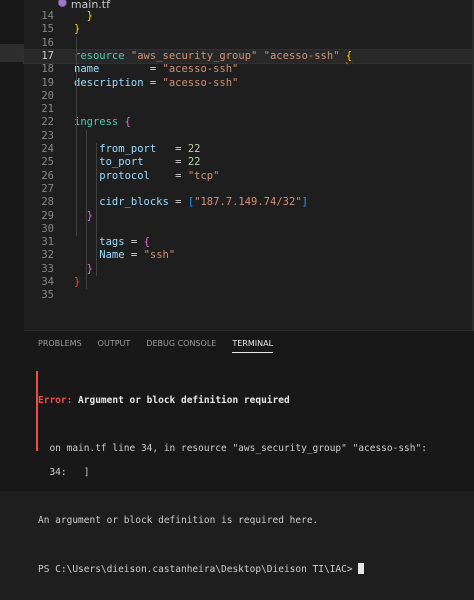 This screenshot has width=474, height=600. I want to click on code-token: "aws_security_group" "acesso-ssh", so click(238, 55).